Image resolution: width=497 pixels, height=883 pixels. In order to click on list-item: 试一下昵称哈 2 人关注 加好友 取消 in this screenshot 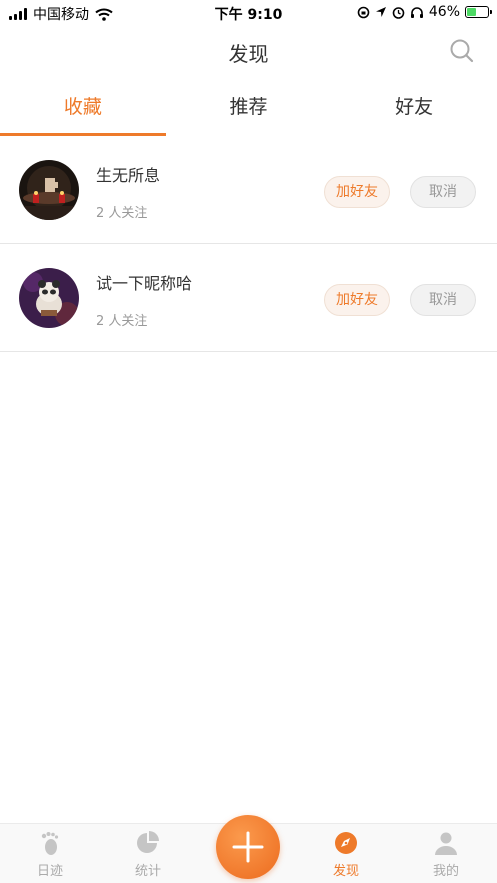, I will do `click(248, 298)`.